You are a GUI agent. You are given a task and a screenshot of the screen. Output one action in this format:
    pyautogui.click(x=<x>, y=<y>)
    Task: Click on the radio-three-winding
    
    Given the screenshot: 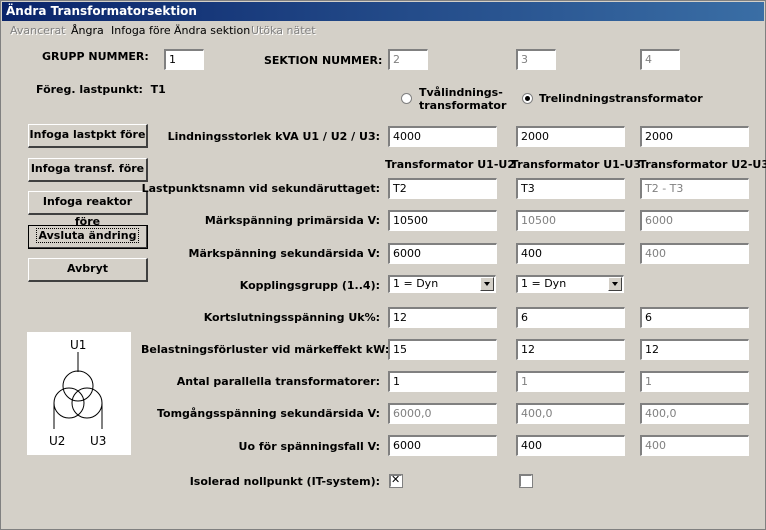 What is the action you would take?
    pyautogui.click(x=527, y=98)
    